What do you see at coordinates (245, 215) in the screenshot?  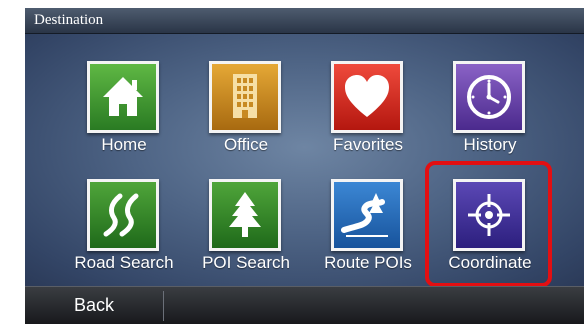 I see `tree-icon` at bounding box center [245, 215].